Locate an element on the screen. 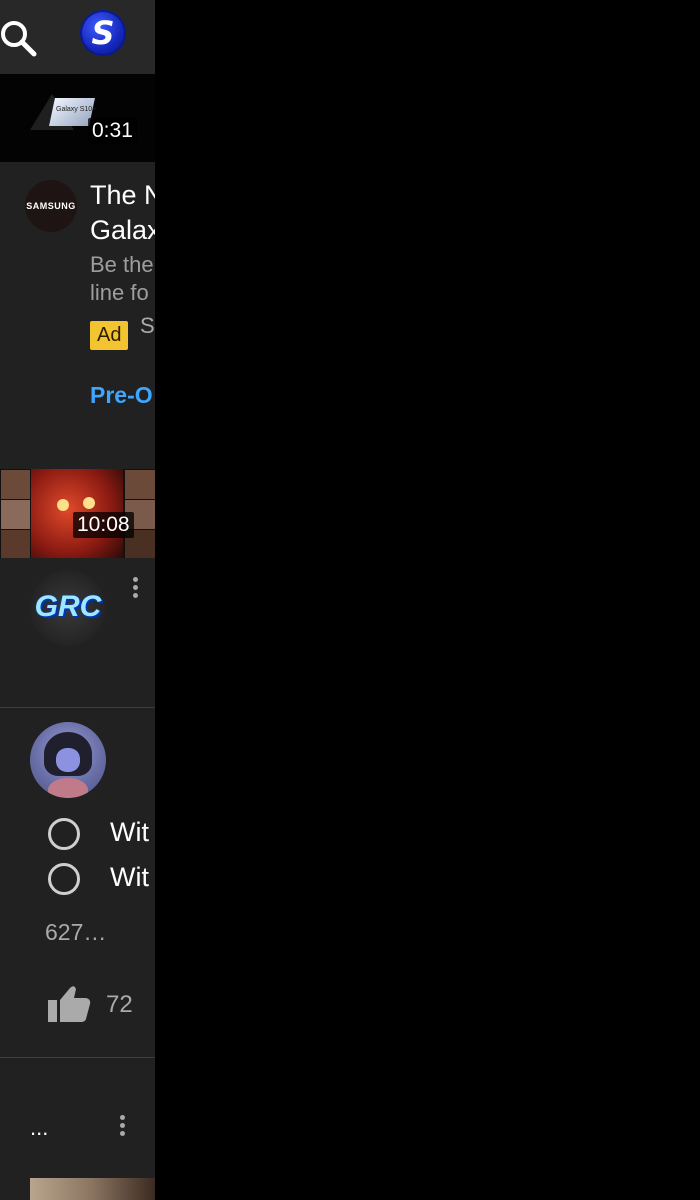 The height and width of the screenshot is (1200, 700). channel-logo: S is located at coordinates (103, 33).